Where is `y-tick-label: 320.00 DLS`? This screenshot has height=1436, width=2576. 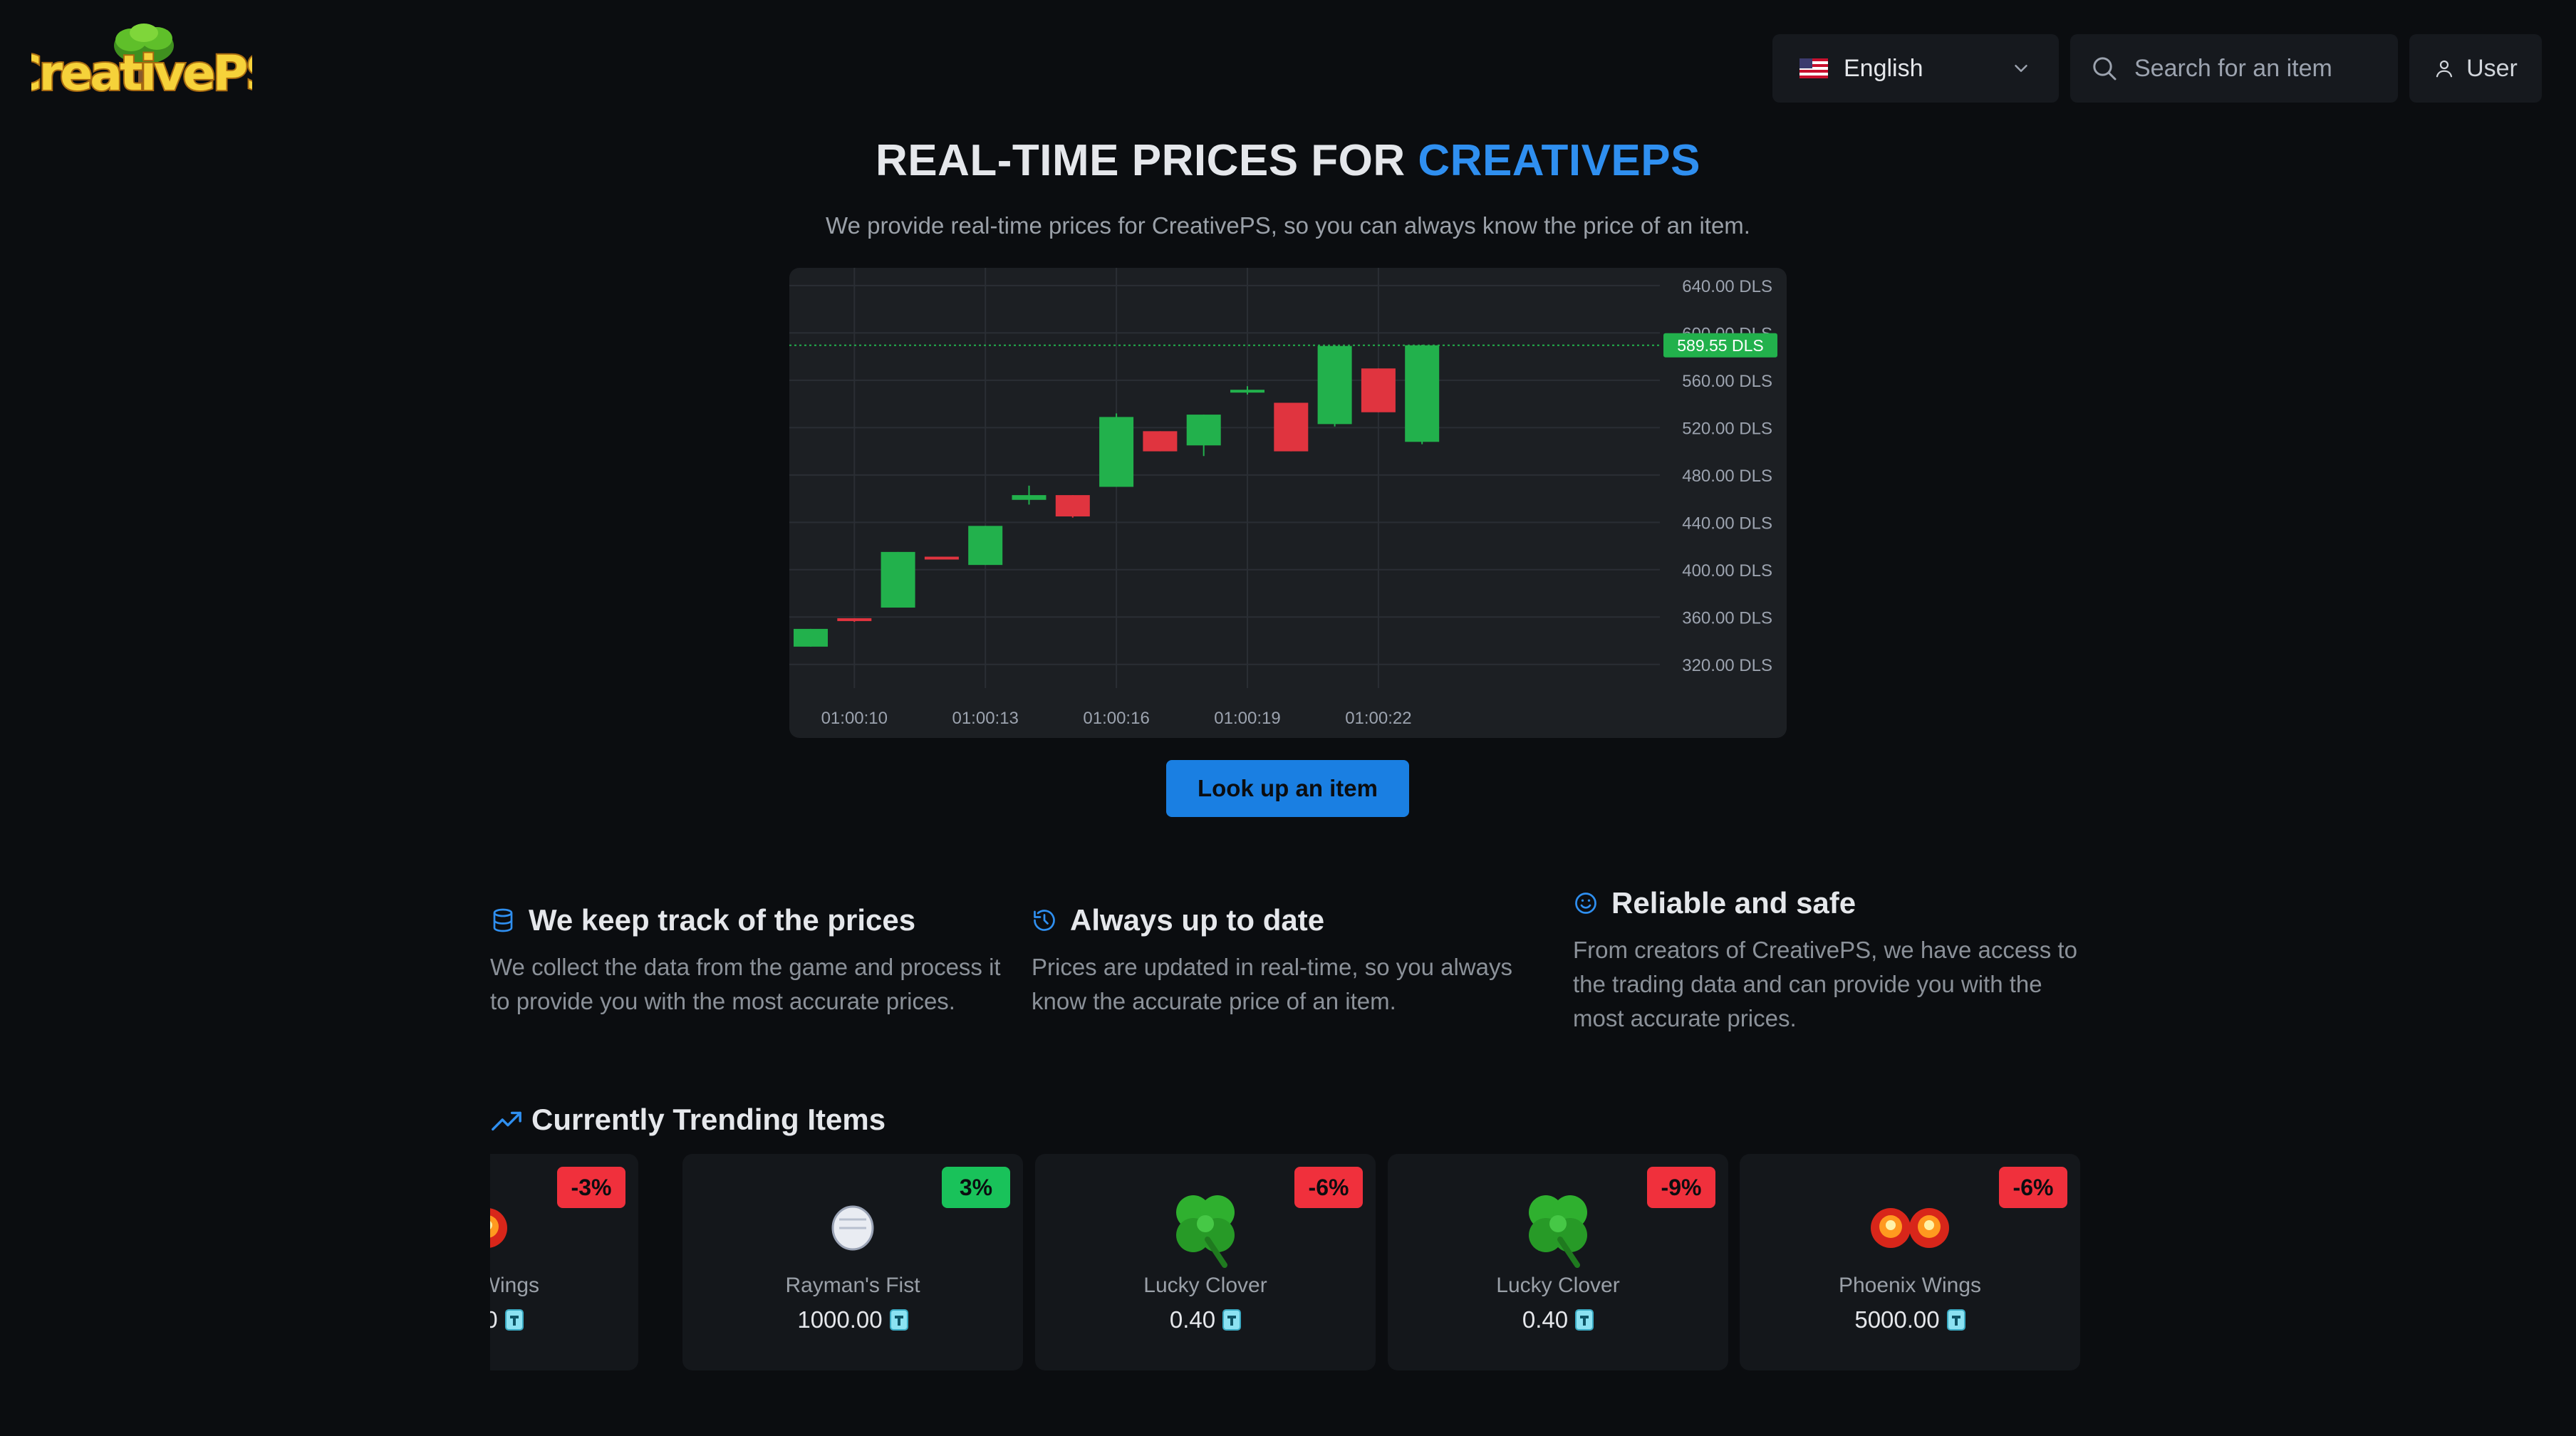 y-tick-label: 320.00 DLS is located at coordinates (1727, 665).